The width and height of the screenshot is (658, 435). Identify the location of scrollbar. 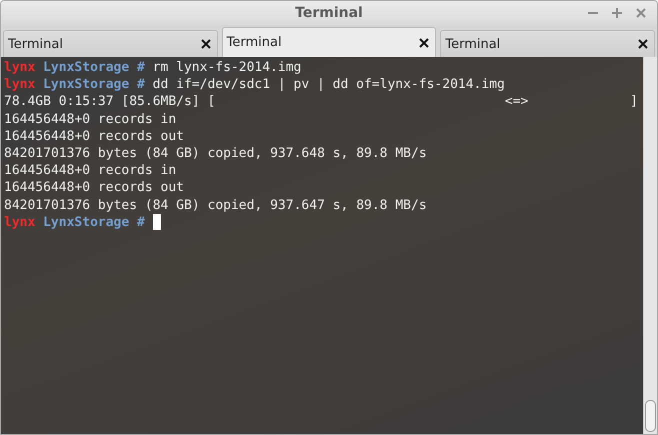
(650, 245).